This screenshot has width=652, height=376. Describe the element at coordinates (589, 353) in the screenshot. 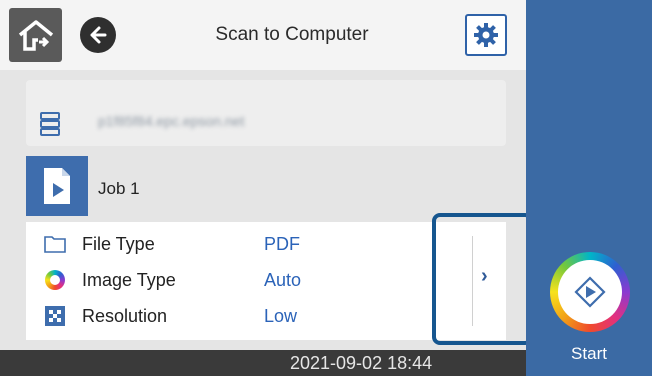

I see `start-label: Start` at that location.